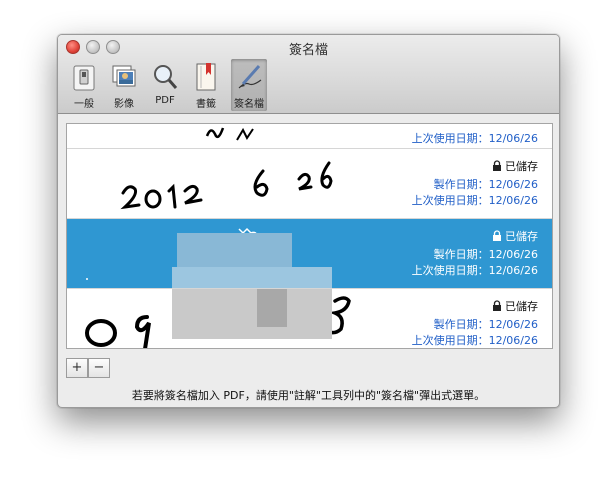 Image resolution: width=615 pixels, height=486 pixels. I want to click on tab-signatures-label: 簽名檔, so click(249, 104).